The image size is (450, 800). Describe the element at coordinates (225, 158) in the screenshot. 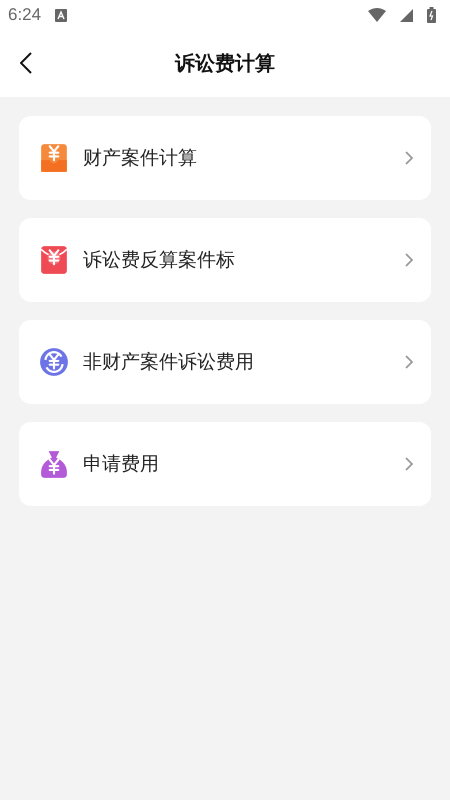

I see `menu-card: 财产案件计算` at that location.